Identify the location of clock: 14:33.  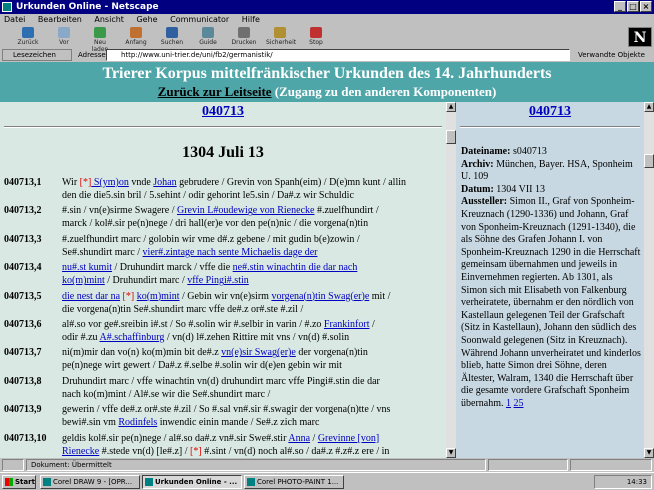
(637, 482).